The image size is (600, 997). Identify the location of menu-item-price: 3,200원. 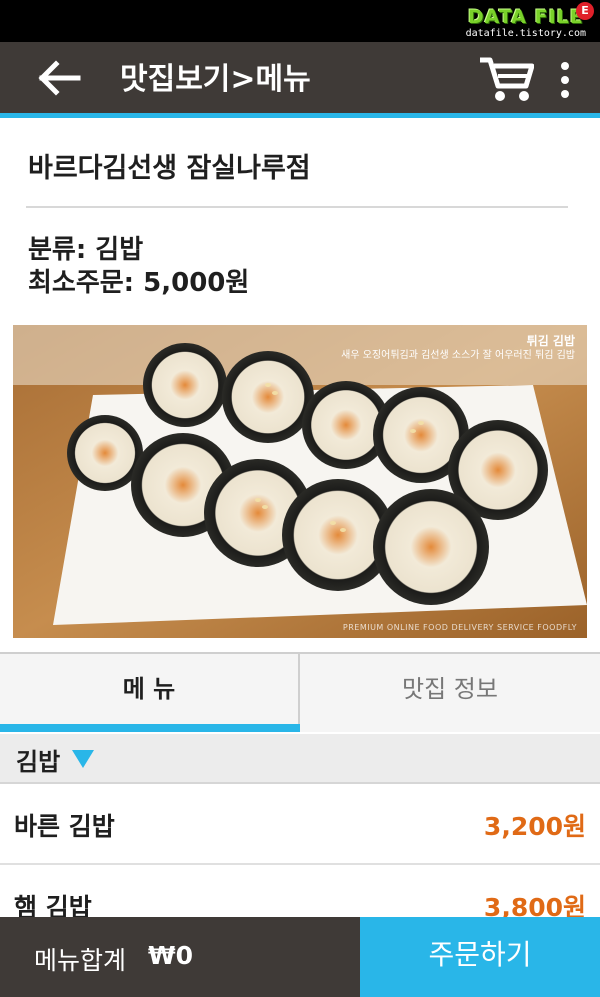
(534, 826).